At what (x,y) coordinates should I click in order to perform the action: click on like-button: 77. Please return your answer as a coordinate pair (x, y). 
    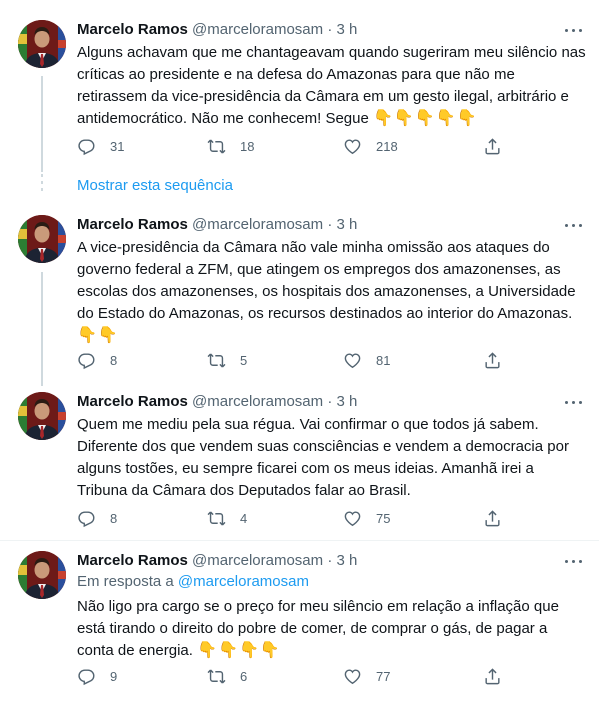
    Looking at the image, I should click on (366, 676).